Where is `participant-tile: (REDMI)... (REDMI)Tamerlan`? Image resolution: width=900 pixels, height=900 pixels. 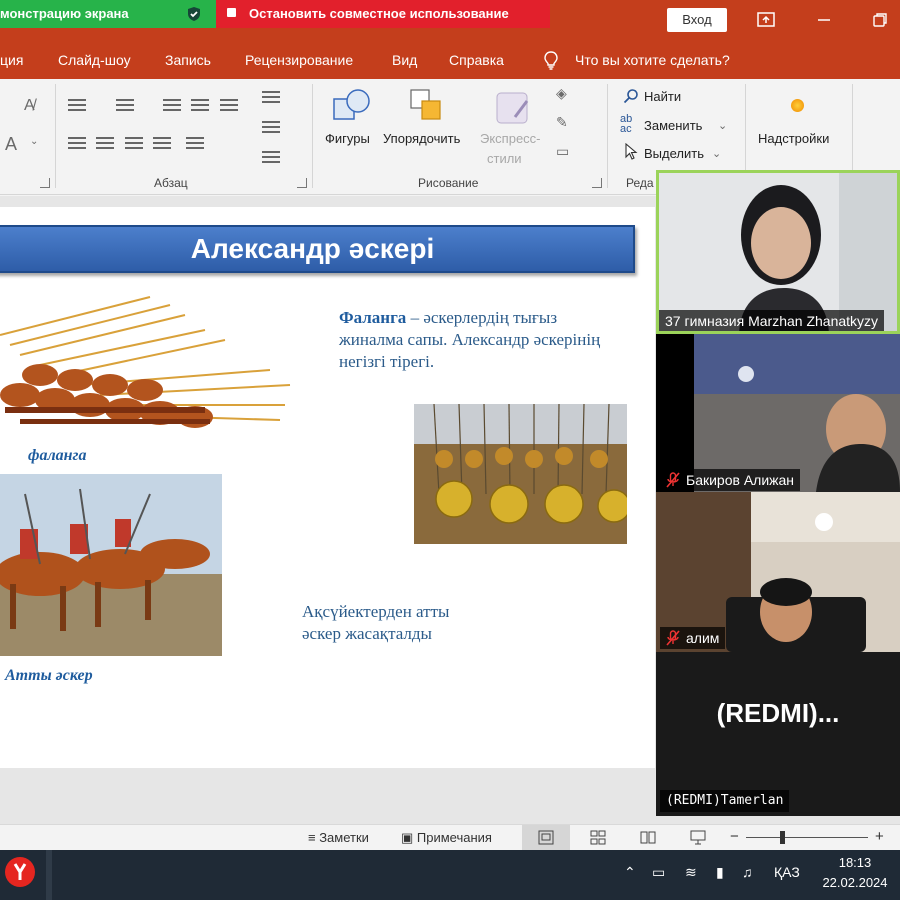 participant-tile: (REDMI)... (REDMI)Tamerlan is located at coordinates (778, 734).